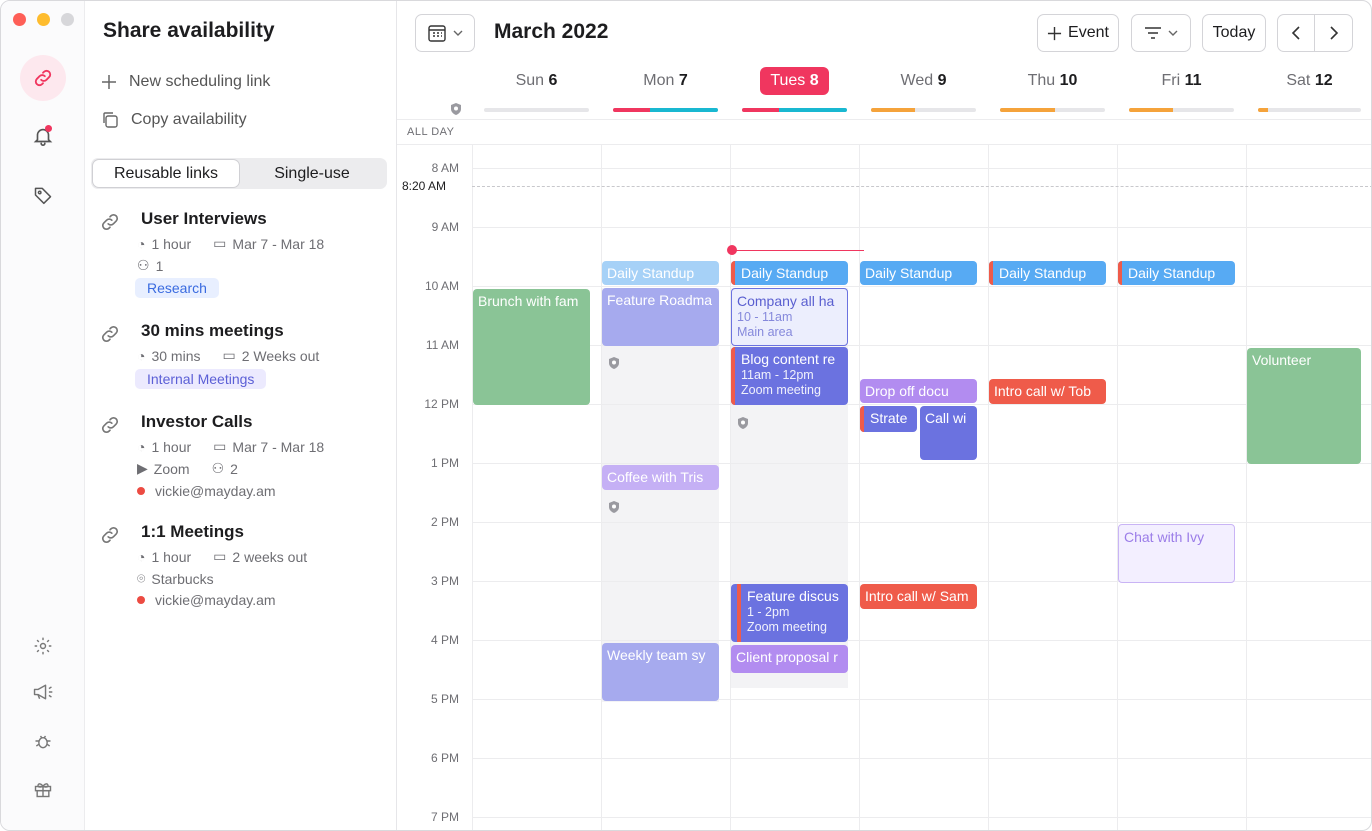 This screenshot has height=831, width=1372. What do you see at coordinates (444, 817) in the screenshot?
I see `hour-label: 7 PM` at bounding box center [444, 817].